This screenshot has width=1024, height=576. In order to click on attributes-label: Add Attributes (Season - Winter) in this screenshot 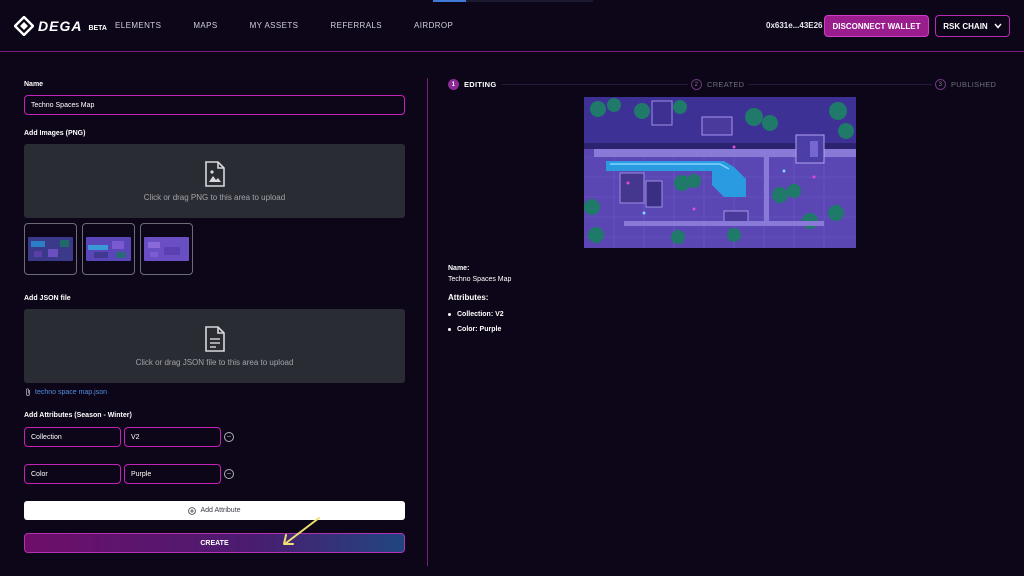, I will do `click(78, 415)`.